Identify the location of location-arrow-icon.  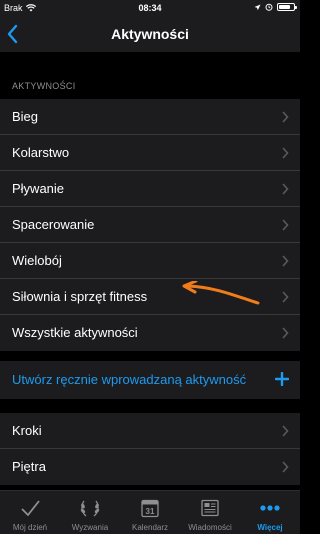
(257, 7).